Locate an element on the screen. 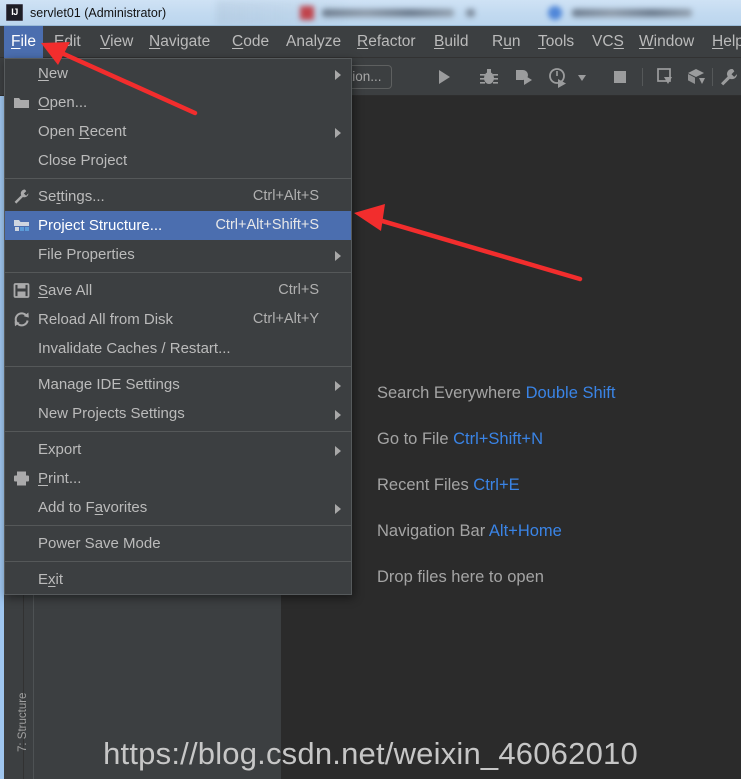 This screenshot has width=741, height=779. reload-icon is located at coordinates (21, 319).